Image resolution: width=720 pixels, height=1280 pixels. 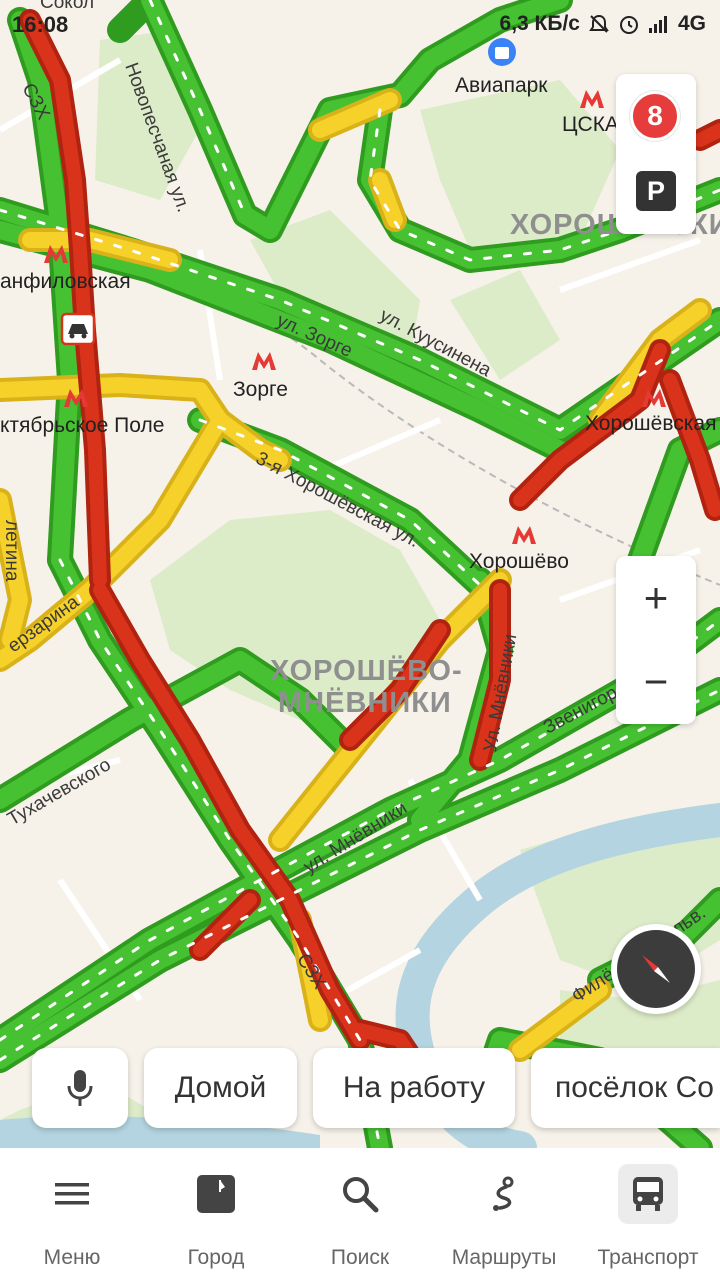 I want to click on routes-icon, so click(x=504, y=1194).